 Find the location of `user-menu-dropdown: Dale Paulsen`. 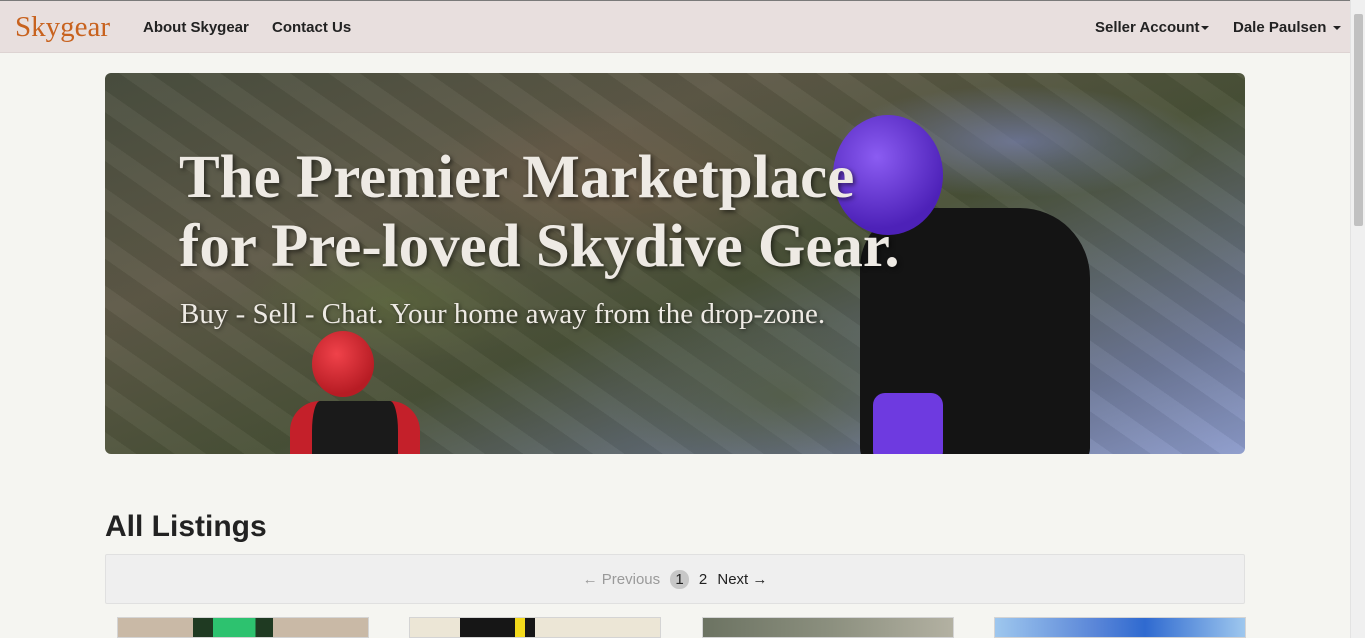

user-menu-dropdown: Dale Paulsen is located at coordinates (1287, 27).